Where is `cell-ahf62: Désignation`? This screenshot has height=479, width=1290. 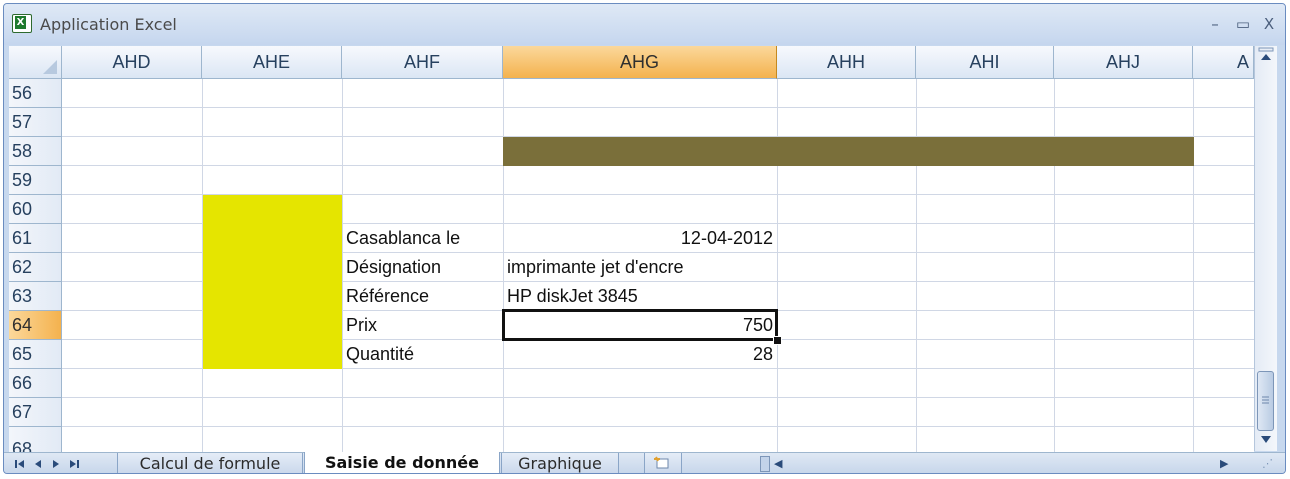
cell-ahf62: Désignation is located at coordinates (393, 267).